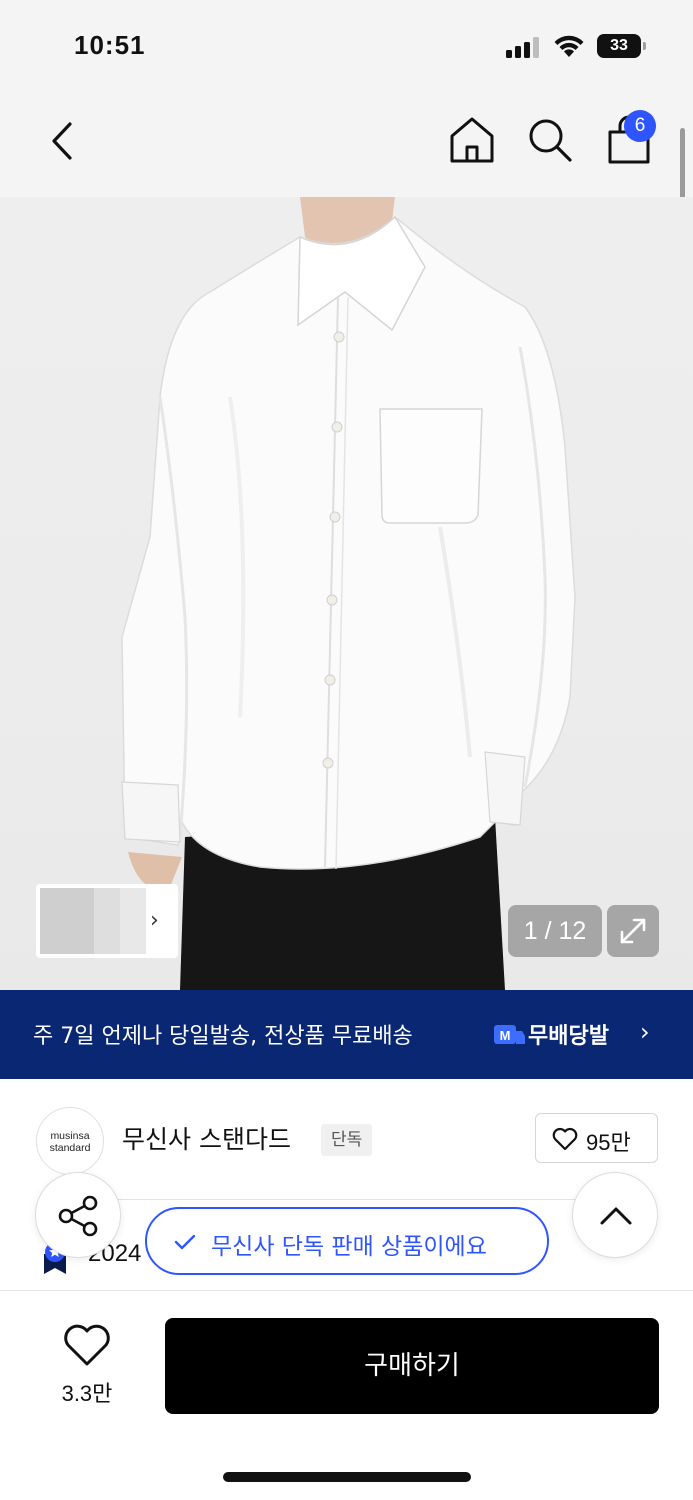  What do you see at coordinates (524, 47) in the screenshot?
I see `cellular-signal-icon` at bounding box center [524, 47].